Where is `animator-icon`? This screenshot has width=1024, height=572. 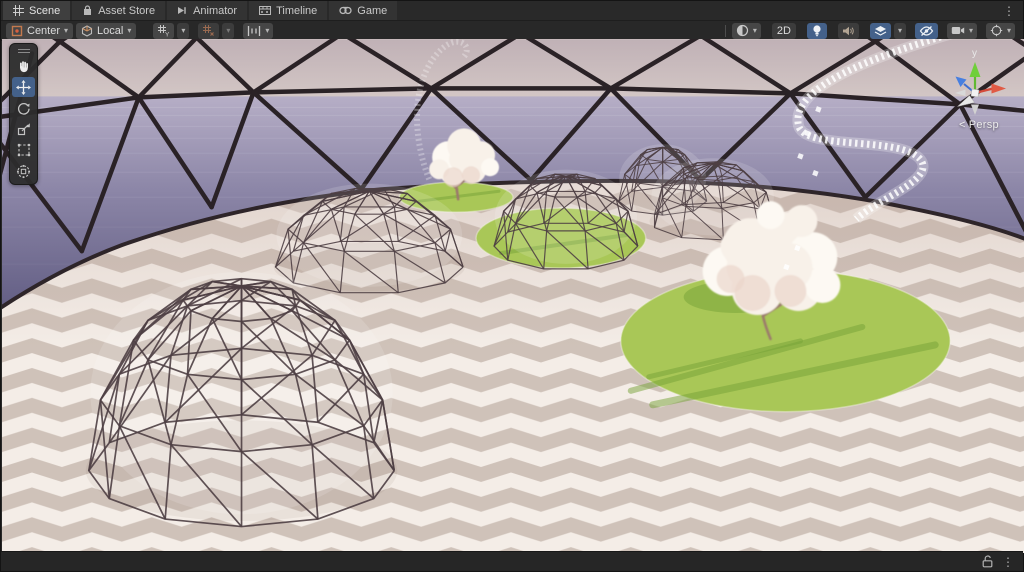
animator-icon is located at coordinates (182, 10).